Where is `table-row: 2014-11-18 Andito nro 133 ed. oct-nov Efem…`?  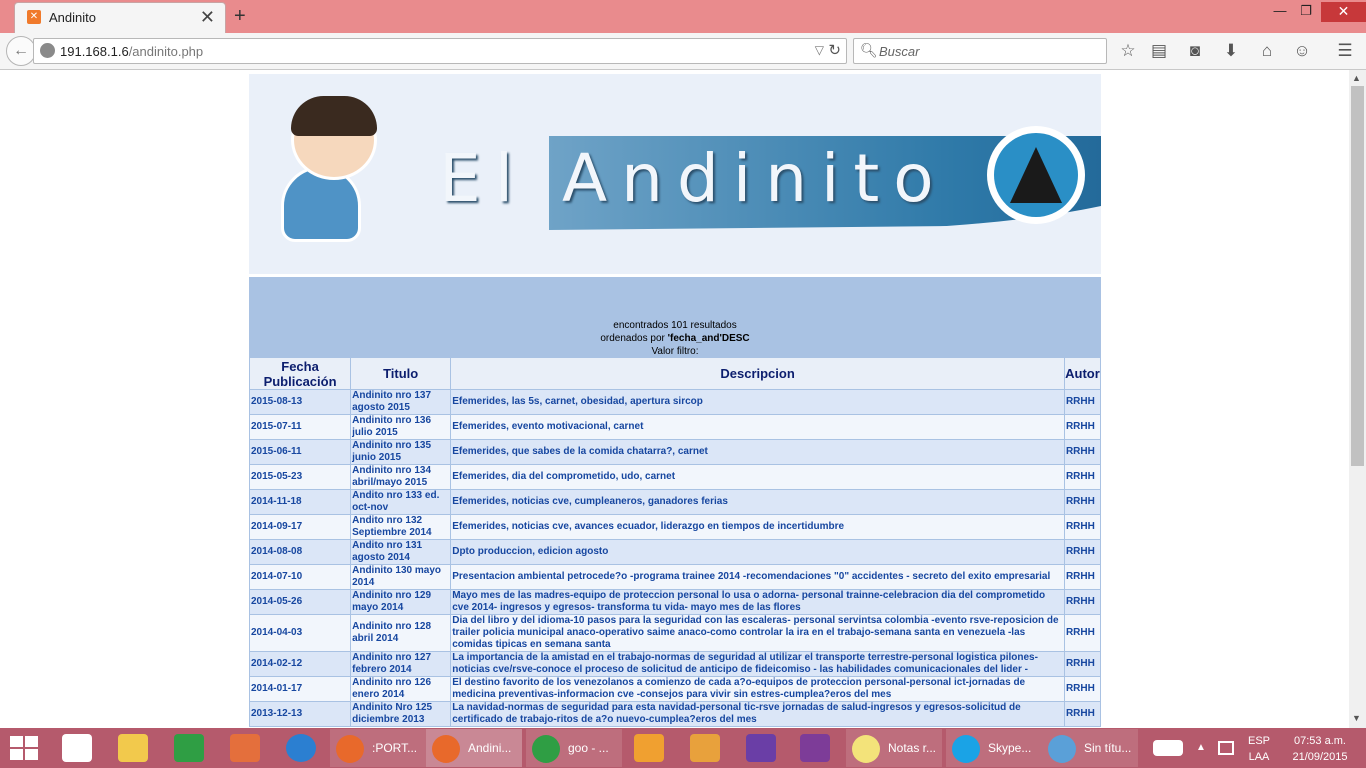 table-row: 2014-11-18 Andito nro 133 ed. oct-nov Efem… is located at coordinates (675, 502).